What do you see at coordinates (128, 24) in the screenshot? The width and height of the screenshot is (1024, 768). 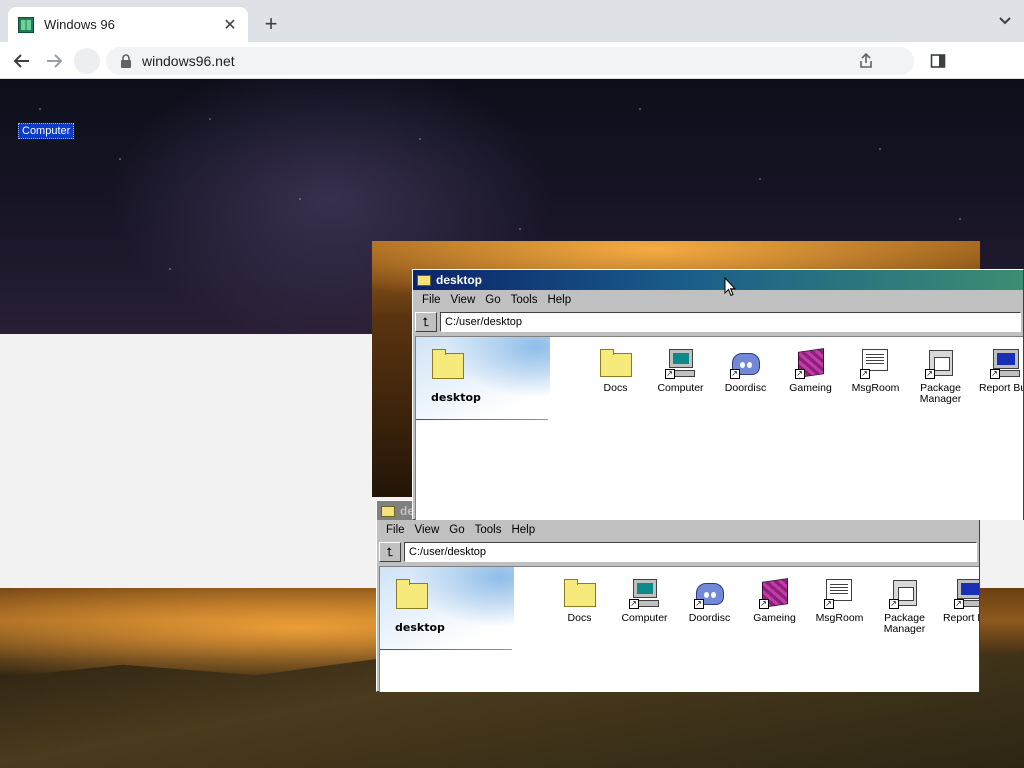 I see `browser-tab: Windows 96 ✕` at bounding box center [128, 24].